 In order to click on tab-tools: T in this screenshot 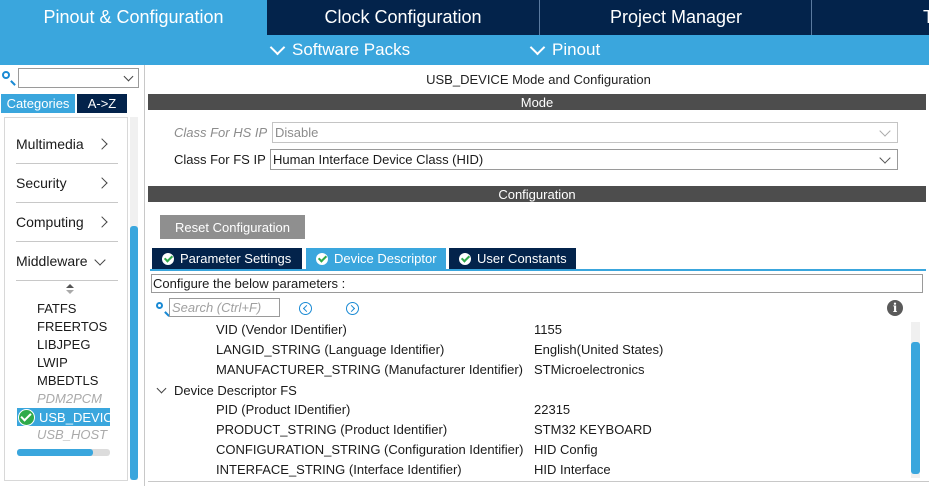, I will do `click(870, 17)`.